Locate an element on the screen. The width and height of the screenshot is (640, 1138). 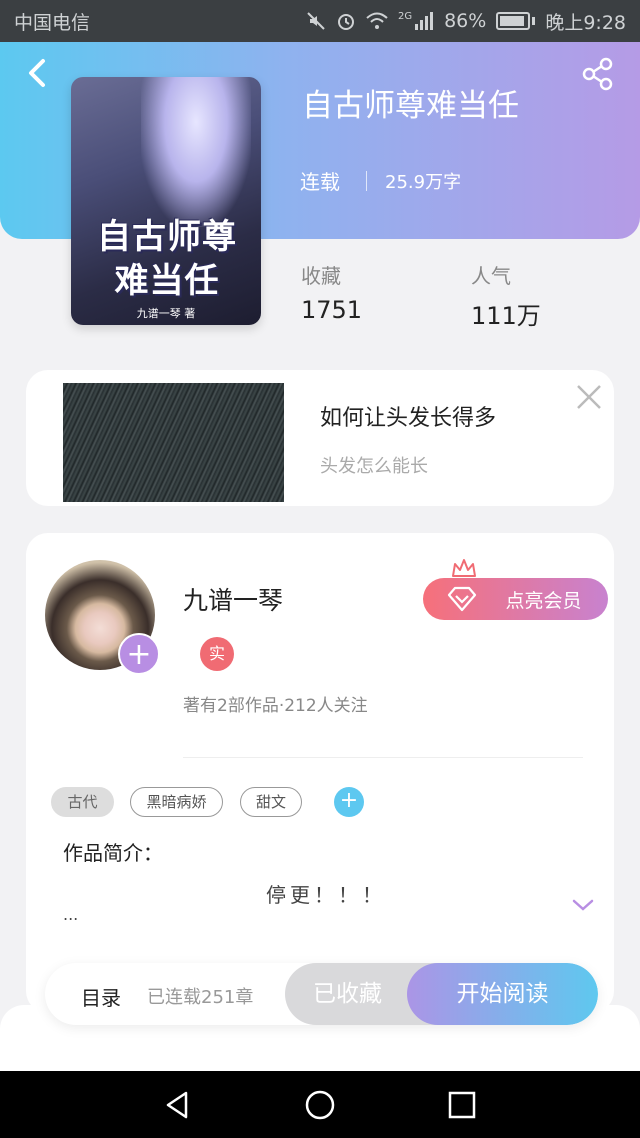
system-nav-bar is located at coordinates (320, 1104).